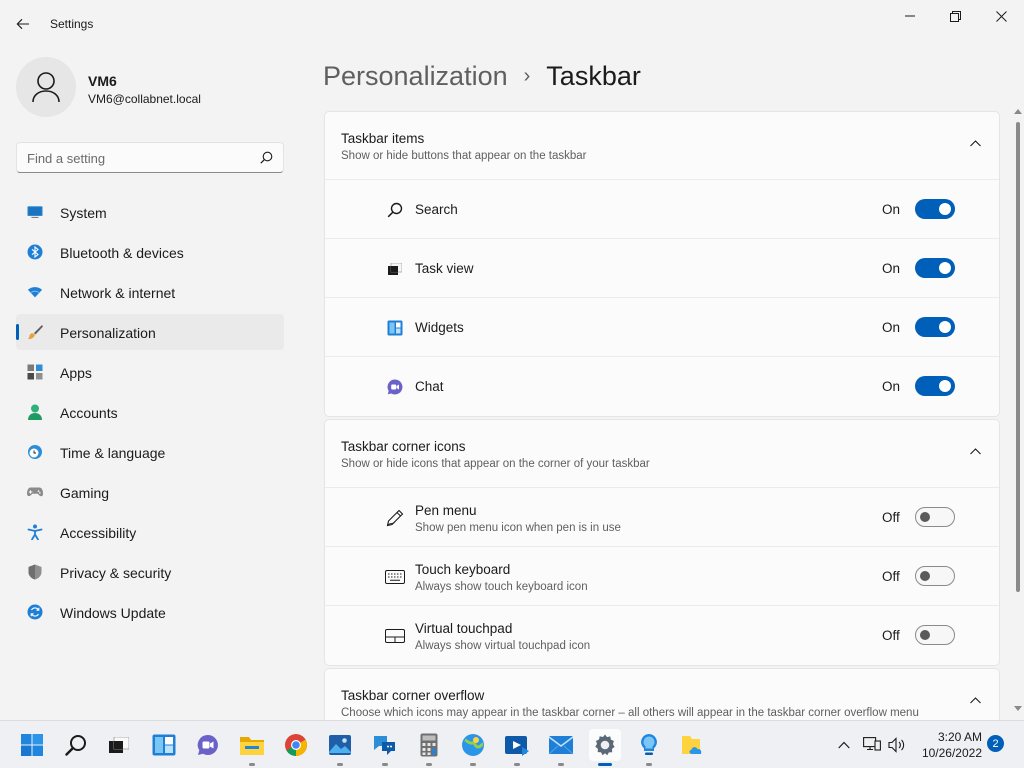 This screenshot has height=768, width=1024. Describe the element at coordinates (119, 745) in the screenshot. I see `taskbar-task-view-button` at that location.